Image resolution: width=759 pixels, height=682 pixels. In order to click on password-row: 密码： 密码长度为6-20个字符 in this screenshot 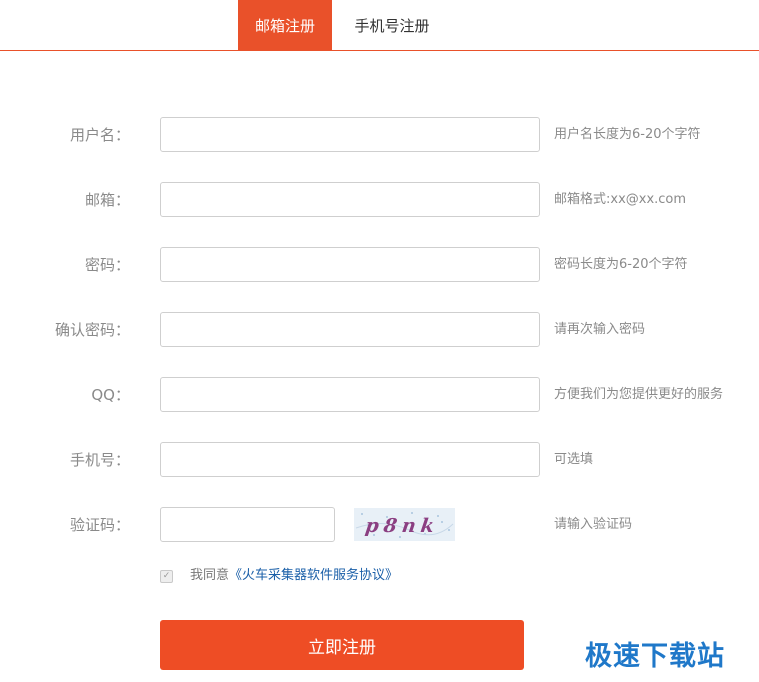, I will do `click(379, 265)`.